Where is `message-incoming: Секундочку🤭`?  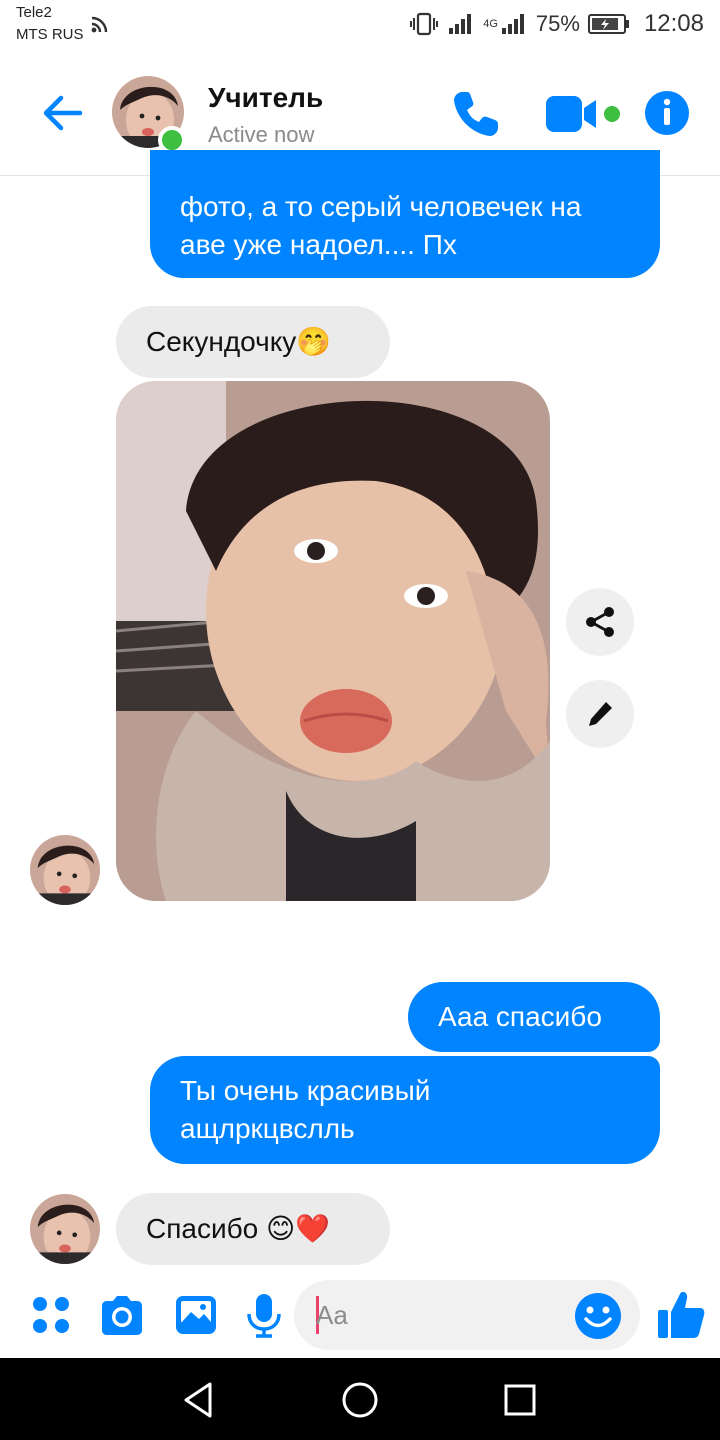 message-incoming: Секундочку🤭 is located at coordinates (253, 342).